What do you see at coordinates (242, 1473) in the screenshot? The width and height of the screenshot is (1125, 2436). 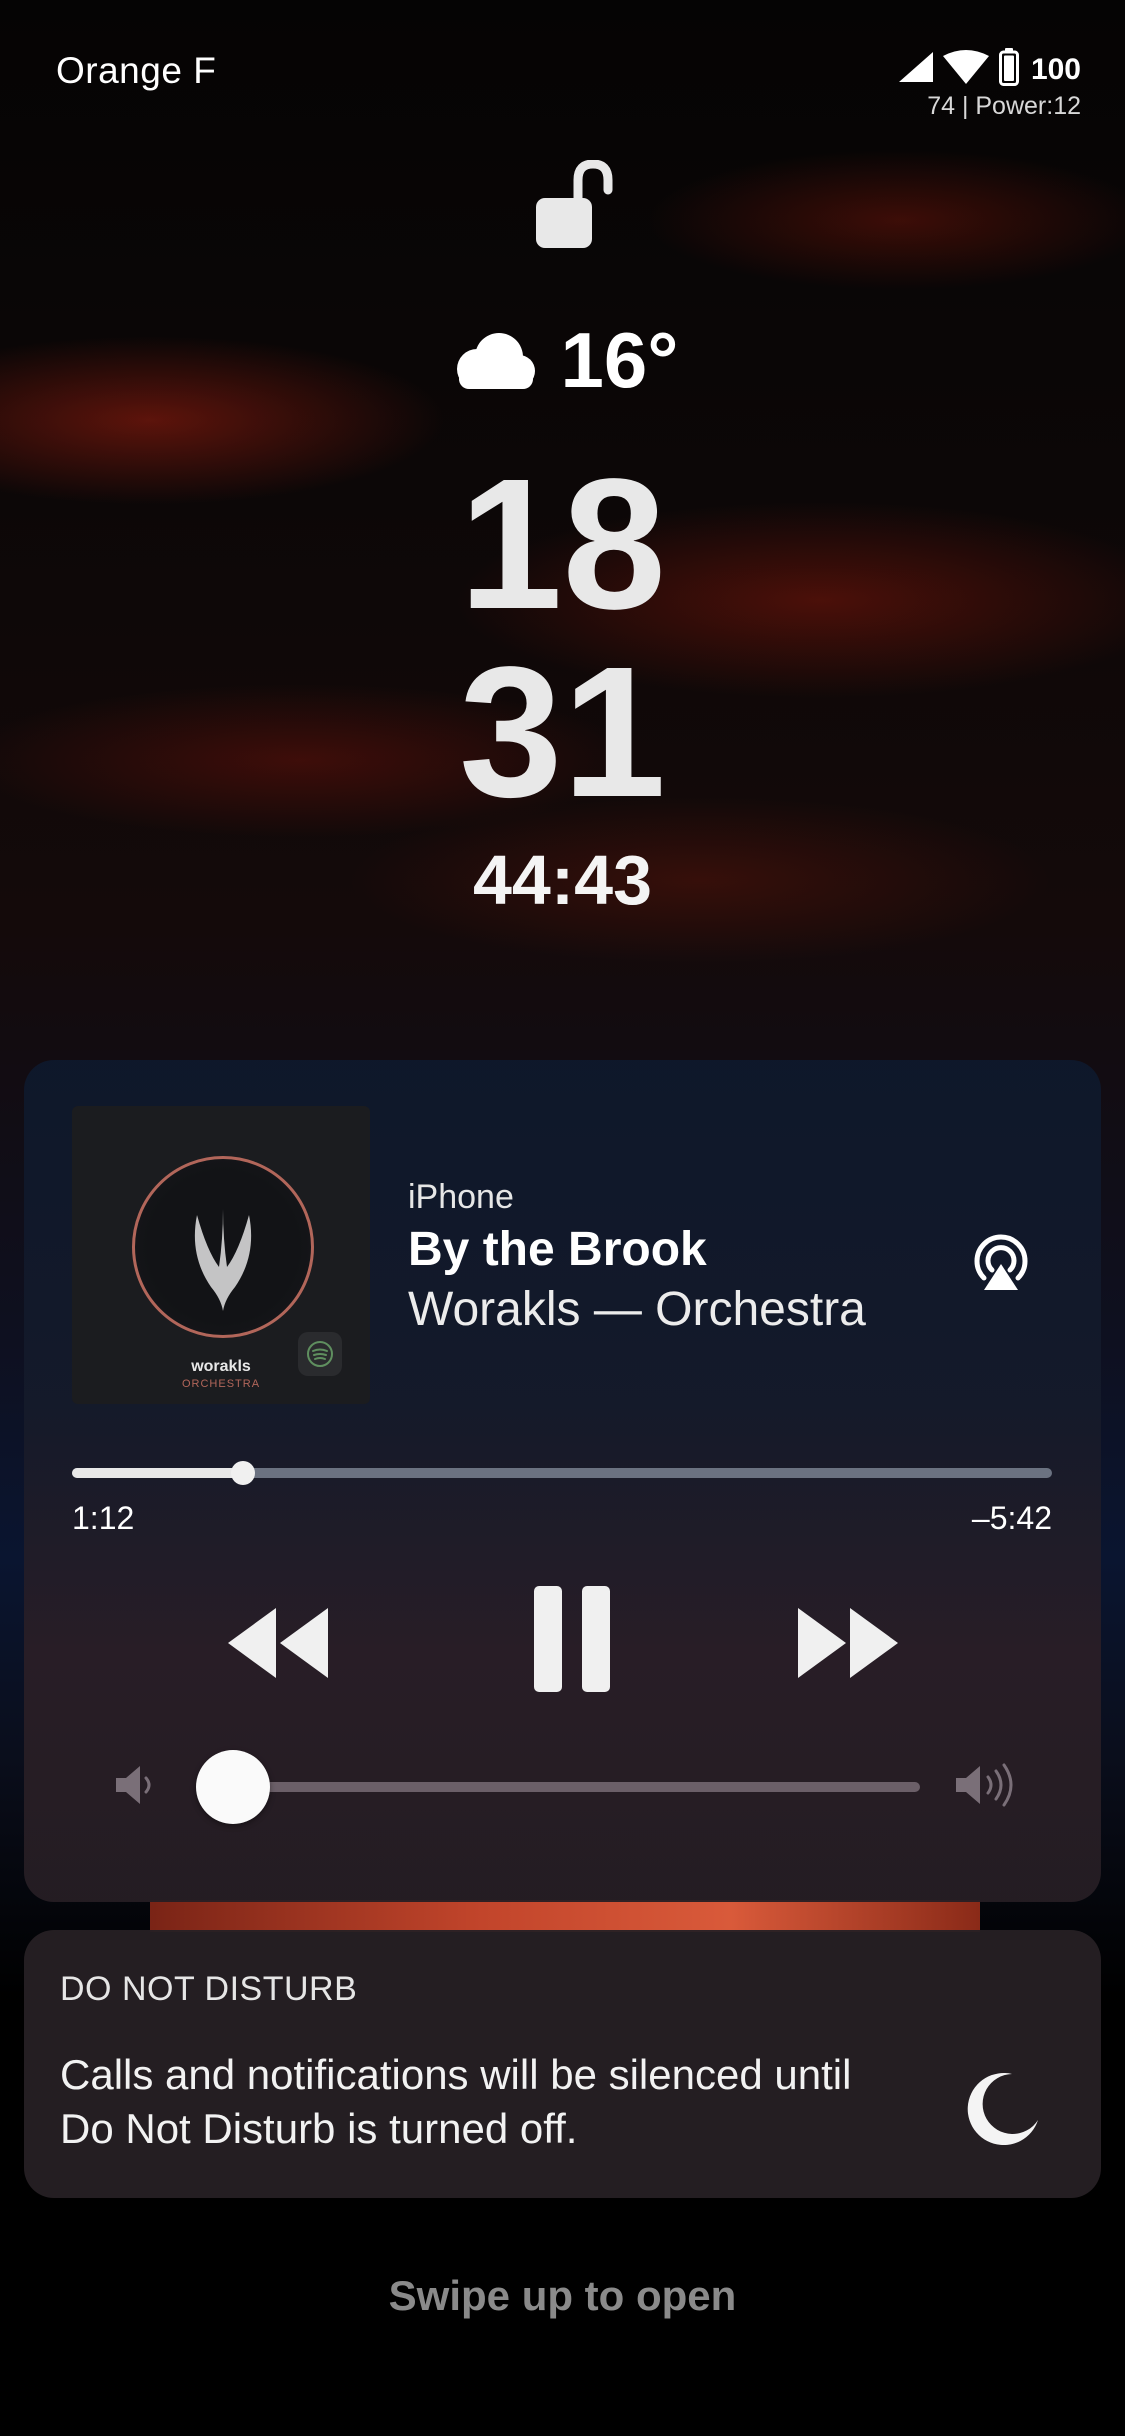 I see `playback-scrubber-knob` at bounding box center [242, 1473].